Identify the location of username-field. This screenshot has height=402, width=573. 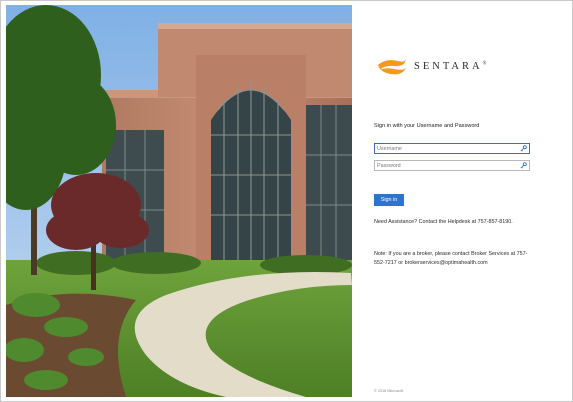
(452, 148).